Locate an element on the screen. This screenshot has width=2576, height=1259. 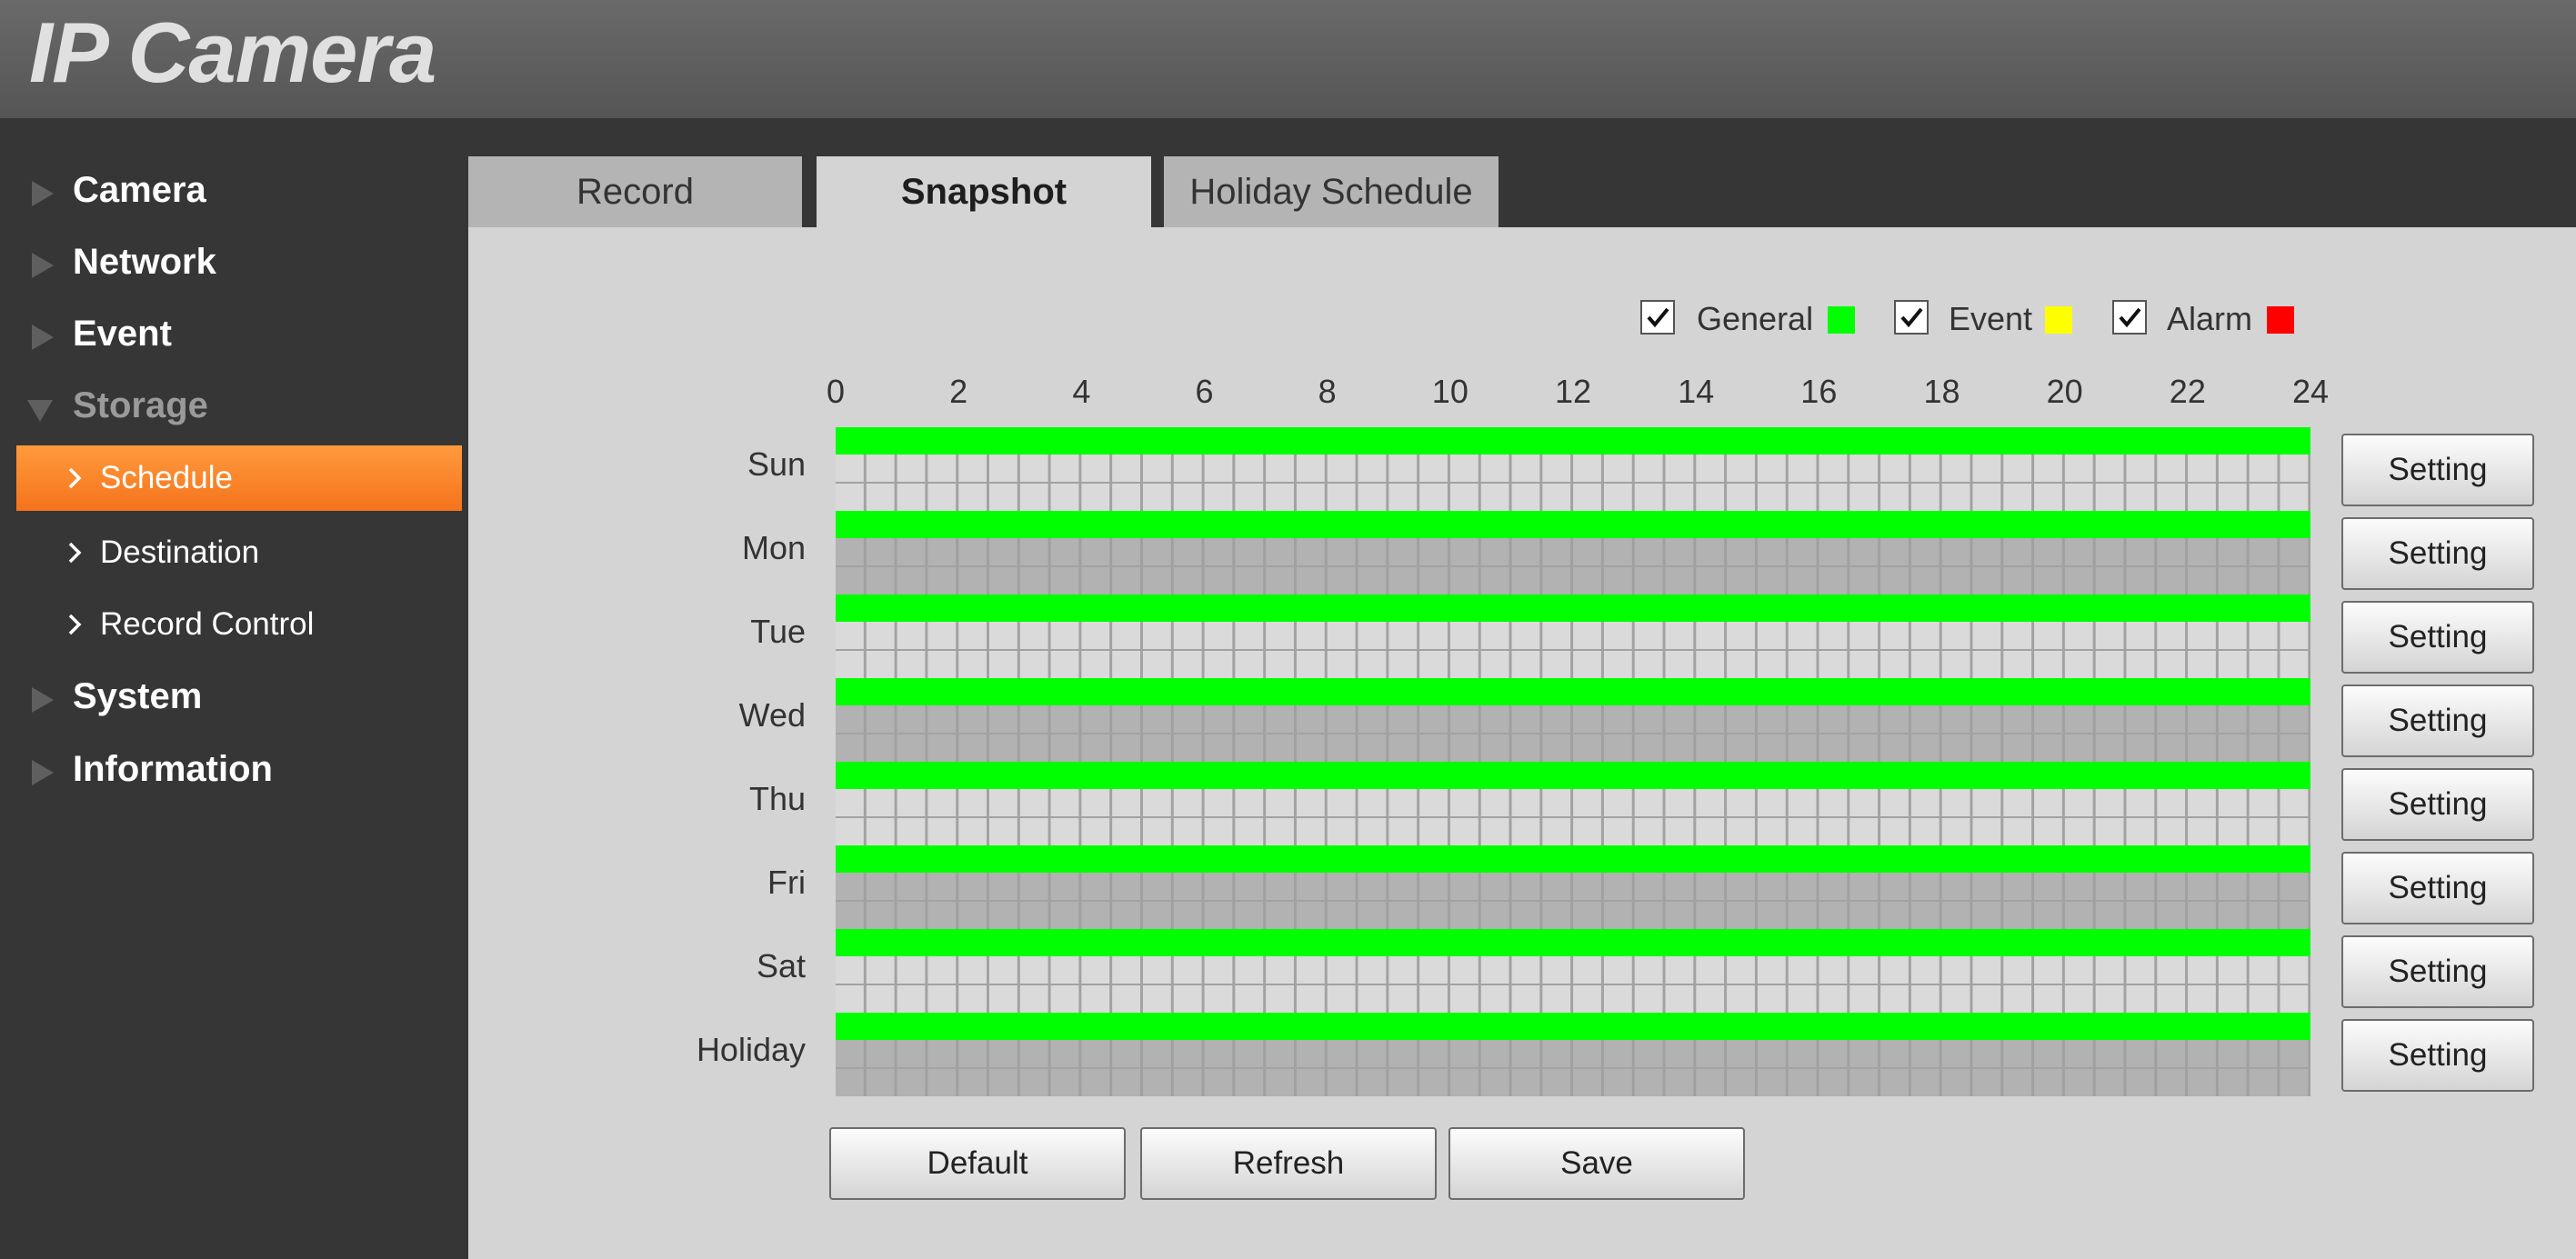
day-label: Fri is located at coordinates (786, 883).